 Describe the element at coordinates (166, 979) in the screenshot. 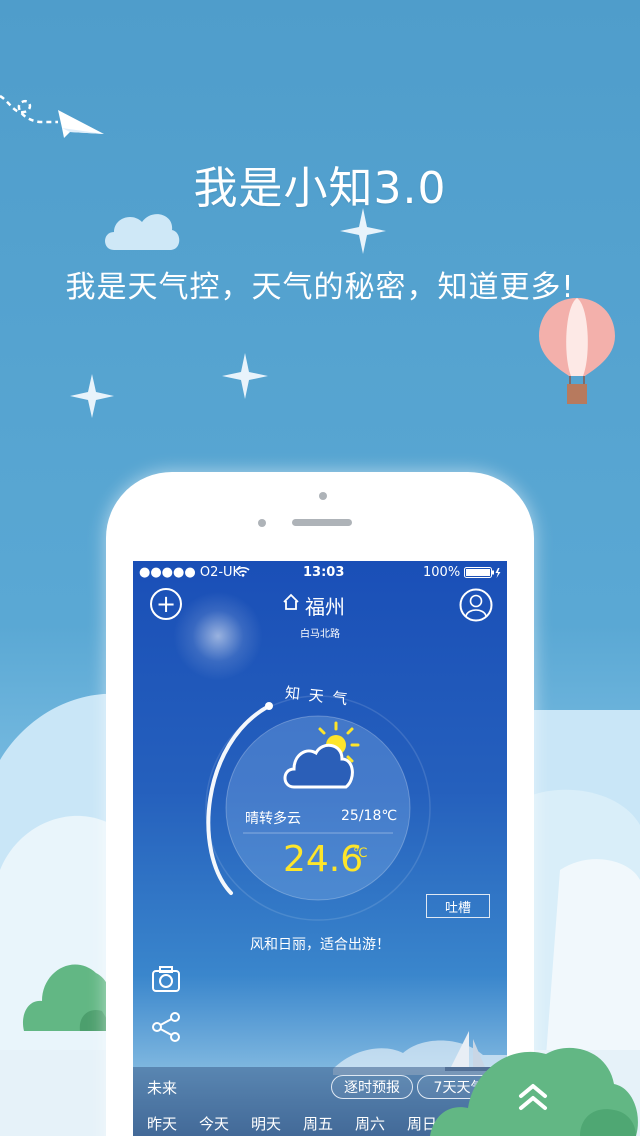

I see `camera-icon` at that location.